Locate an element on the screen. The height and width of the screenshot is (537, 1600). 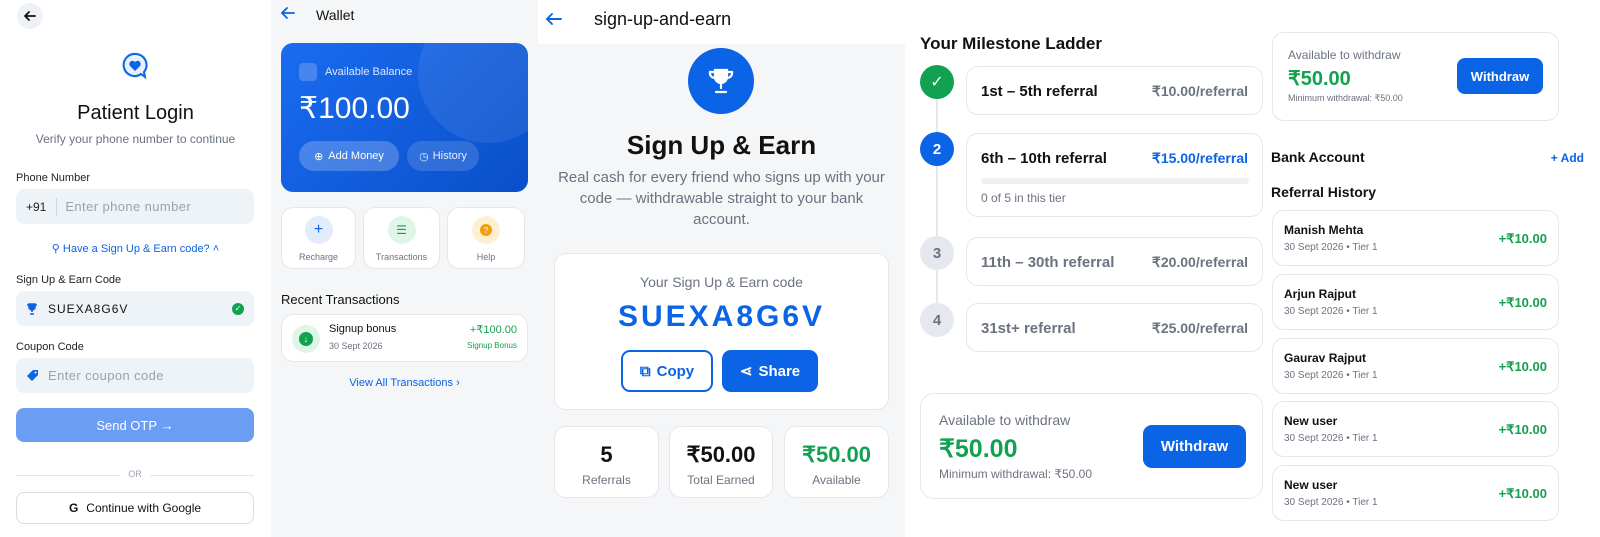
tier-label: 1st – 5th referral is located at coordinates (1039, 91).